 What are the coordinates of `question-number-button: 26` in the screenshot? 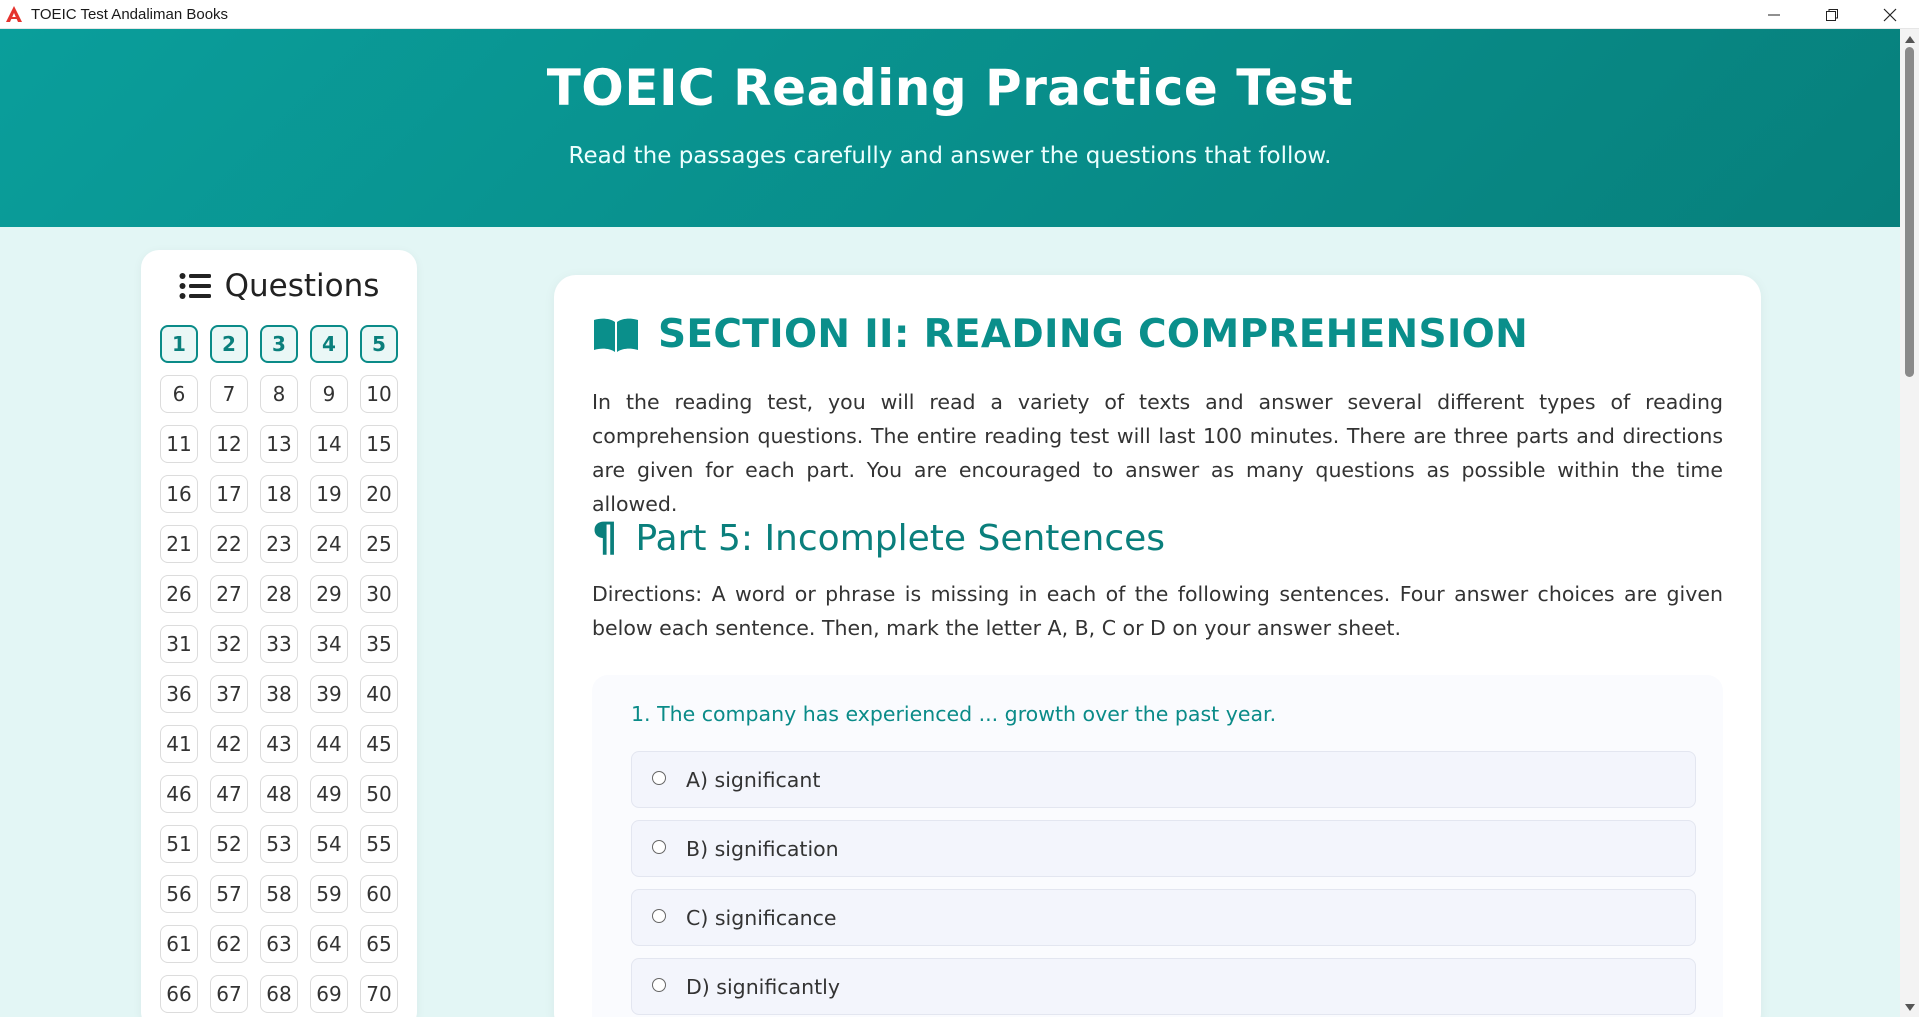 It's located at (179, 594).